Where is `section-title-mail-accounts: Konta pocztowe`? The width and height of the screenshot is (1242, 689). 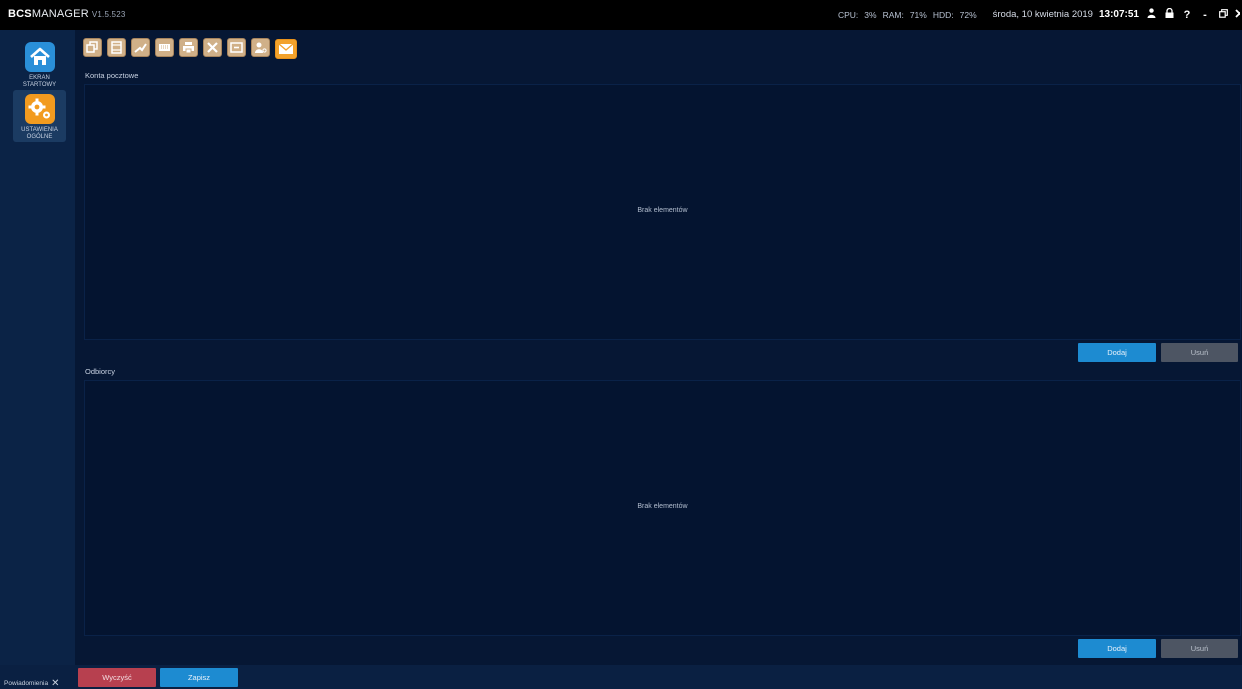 section-title-mail-accounts: Konta pocztowe is located at coordinates (112, 75).